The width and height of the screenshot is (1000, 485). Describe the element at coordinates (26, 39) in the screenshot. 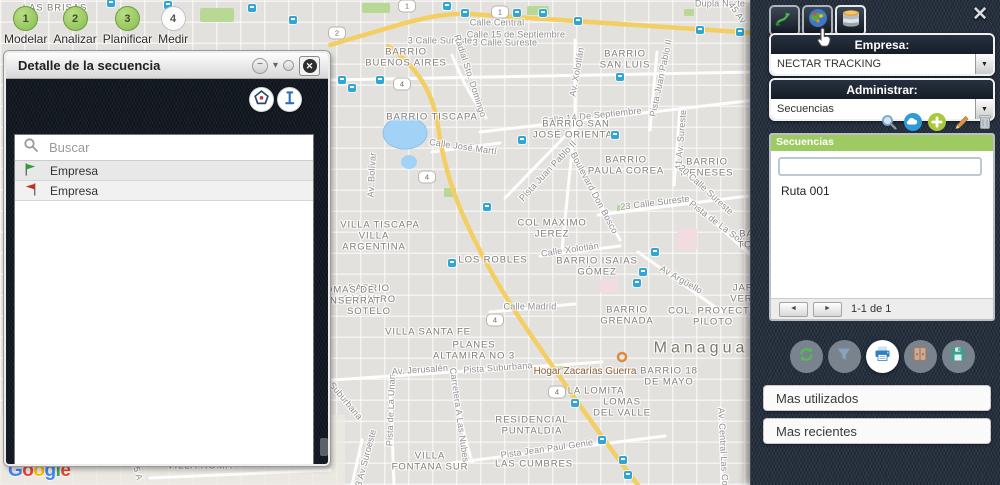

I see `step-label: Modelar` at that location.